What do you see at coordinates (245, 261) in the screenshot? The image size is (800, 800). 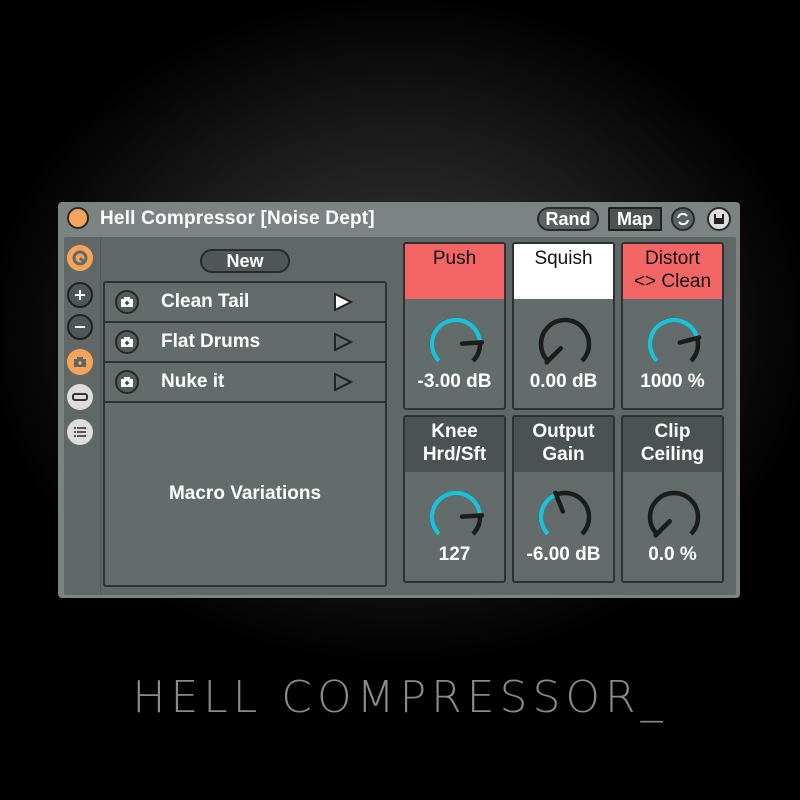 I see `new-variation-button: New` at bounding box center [245, 261].